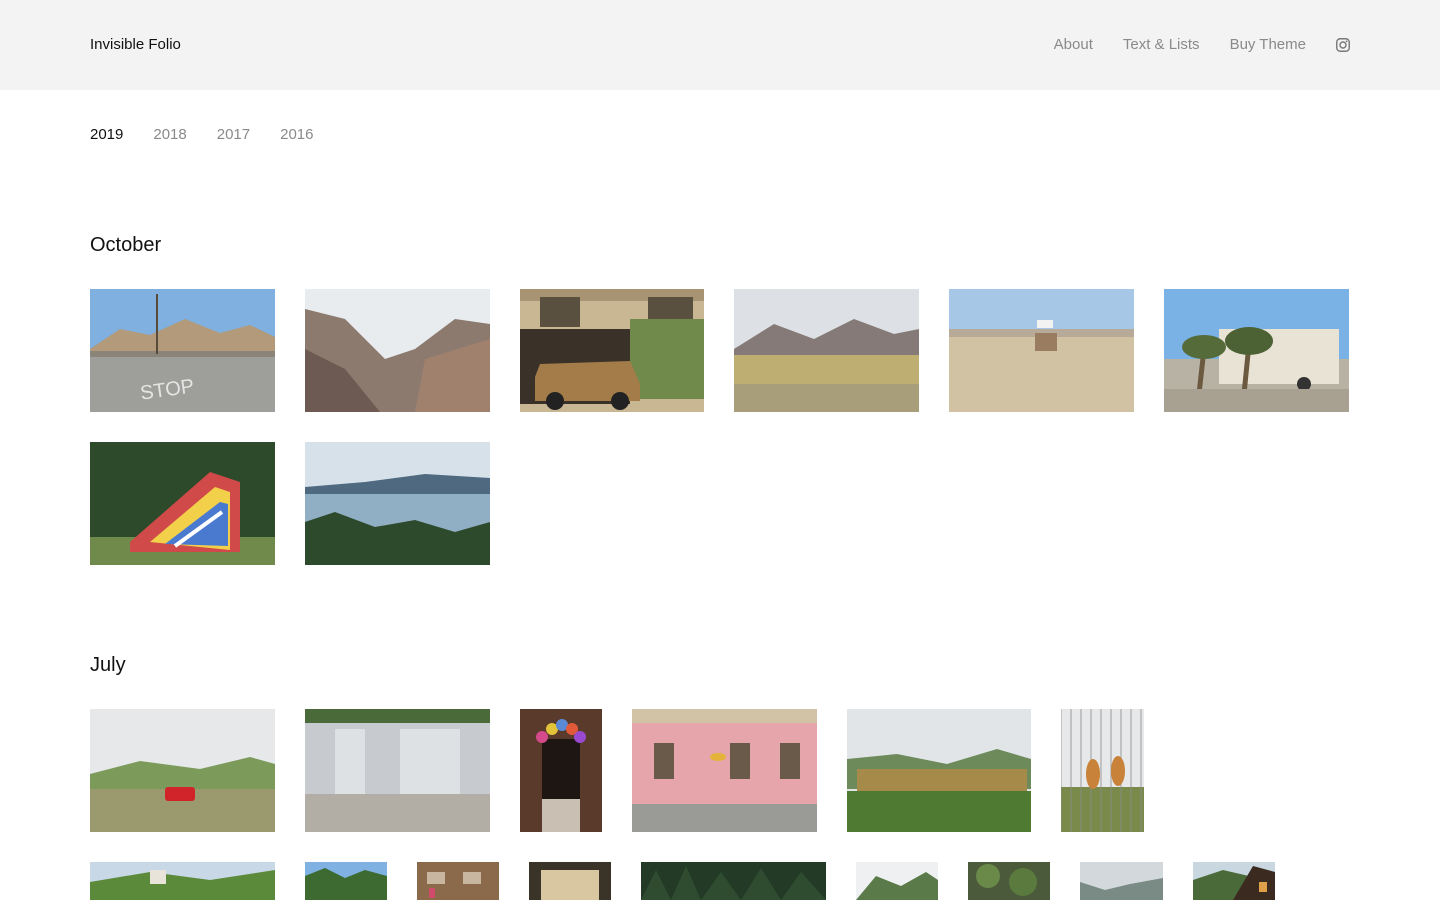  What do you see at coordinates (135, 45) in the screenshot?
I see `site-brand-link: Invisible Folio` at bounding box center [135, 45].